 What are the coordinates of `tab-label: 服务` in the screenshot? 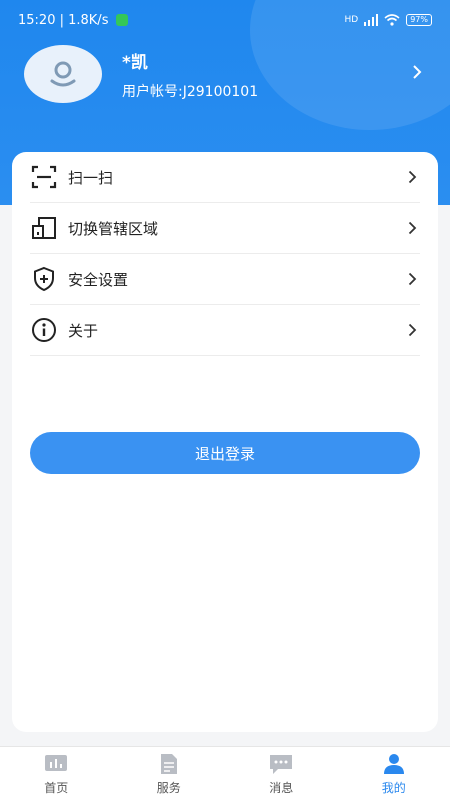 It's located at (168, 788).